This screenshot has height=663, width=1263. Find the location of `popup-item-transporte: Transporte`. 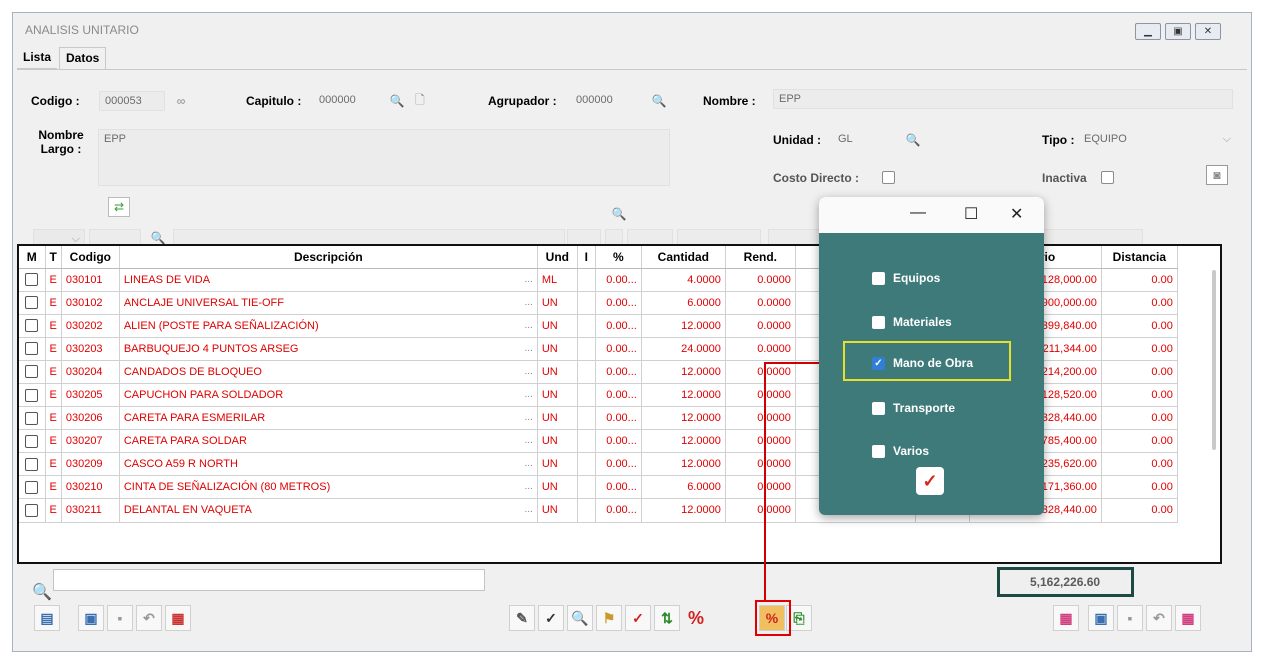

popup-item-transporte: Transporte is located at coordinates (913, 408).